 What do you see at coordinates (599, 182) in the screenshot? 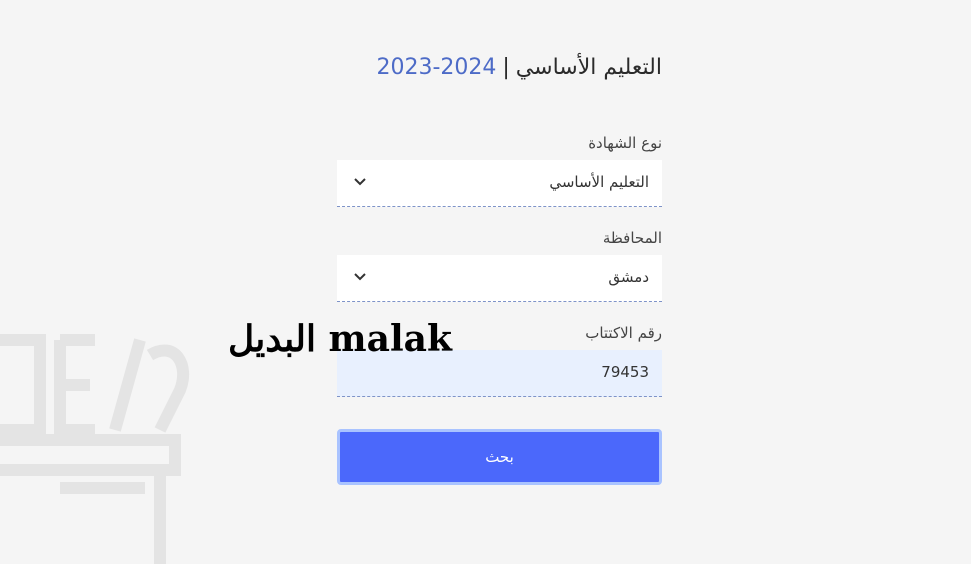
I see `certificate-type-value: التعليم الأساسي` at bounding box center [599, 182].